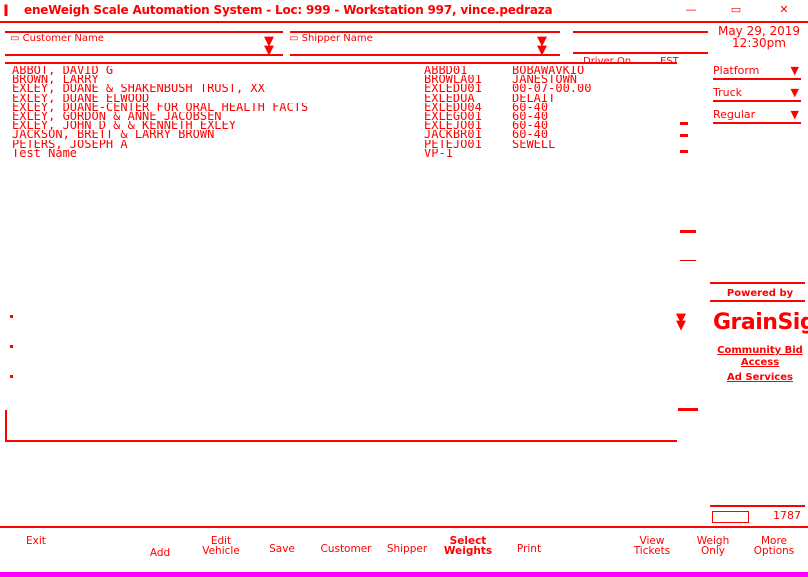 The height and width of the screenshot is (577, 808). Describe the element at coordinates (344, 79) in the screenshot. I see `list-item: BROWN, LARRY BROWLA01 JANESTOWN` at that location.